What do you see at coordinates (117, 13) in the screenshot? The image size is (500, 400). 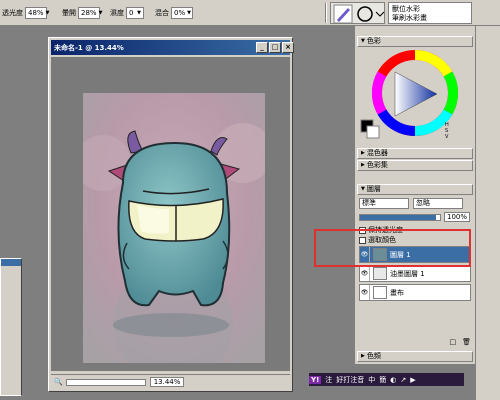 I see `wetness-label: 濕度` at bounding box center [117, 13].